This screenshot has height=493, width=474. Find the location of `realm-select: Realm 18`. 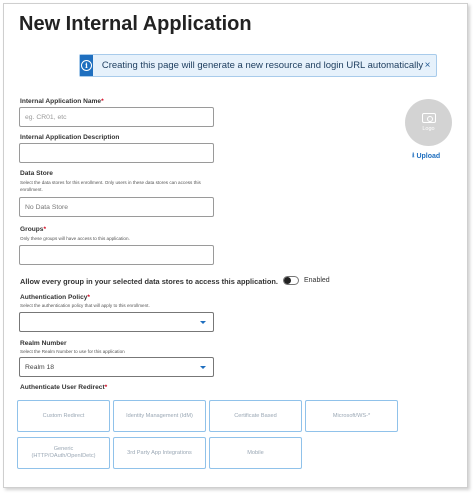

realm-select: Realm 18 is located at coordinates (116, 367).